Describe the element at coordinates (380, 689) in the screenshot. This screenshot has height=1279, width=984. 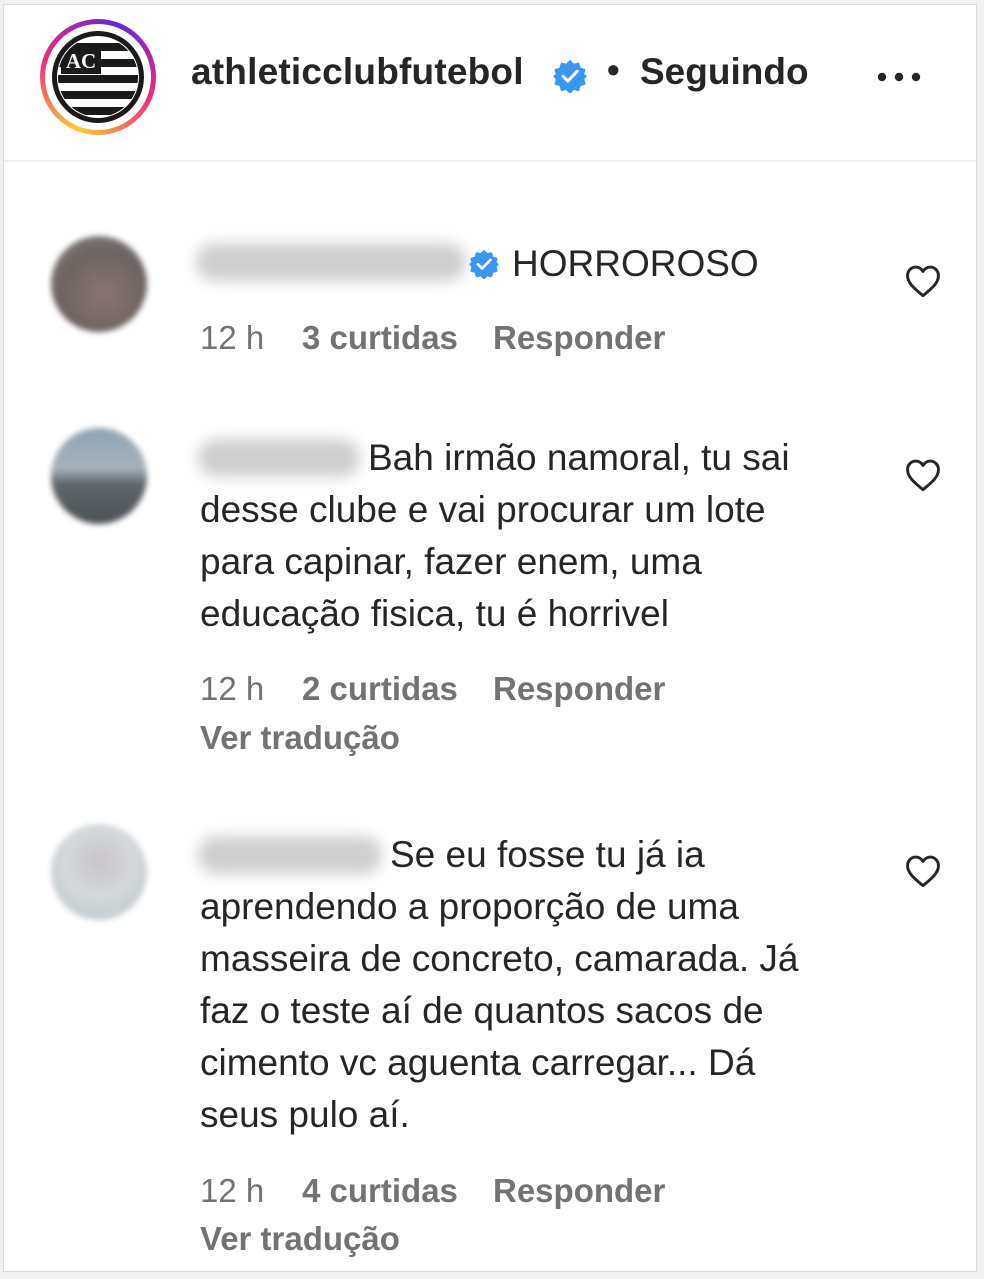
I see `comment-likes: 2 curtidas` at that location.